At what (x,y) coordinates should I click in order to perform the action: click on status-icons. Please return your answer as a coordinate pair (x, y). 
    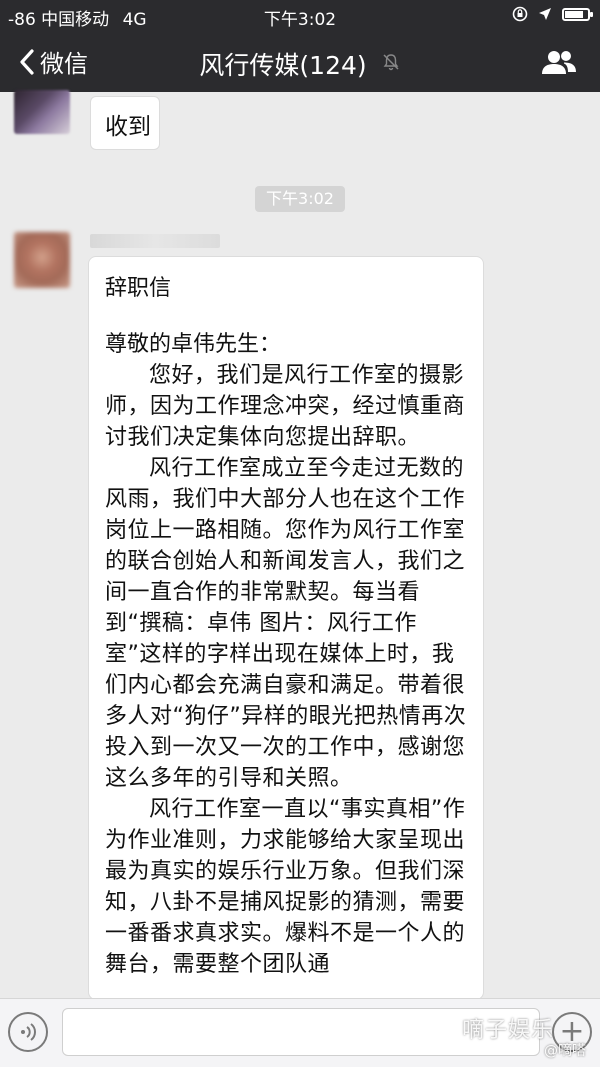
    Looking at the image, I should click on (552, 14).